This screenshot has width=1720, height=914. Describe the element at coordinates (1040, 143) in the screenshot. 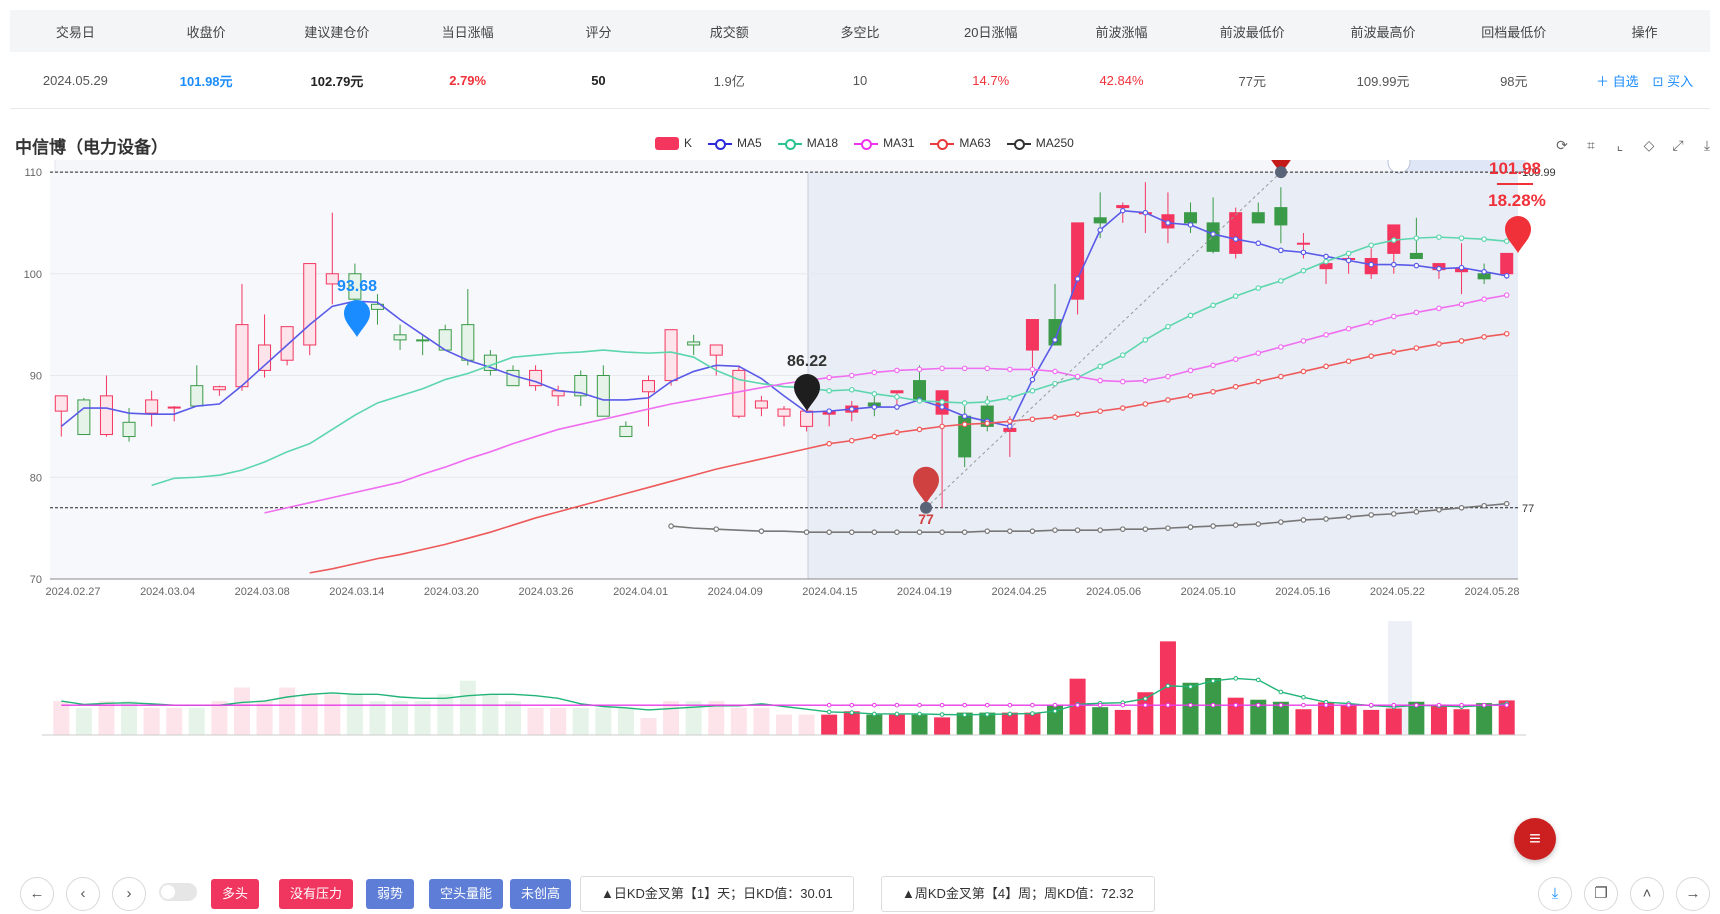

I see `legend-item-ma250: MA250` at that location.